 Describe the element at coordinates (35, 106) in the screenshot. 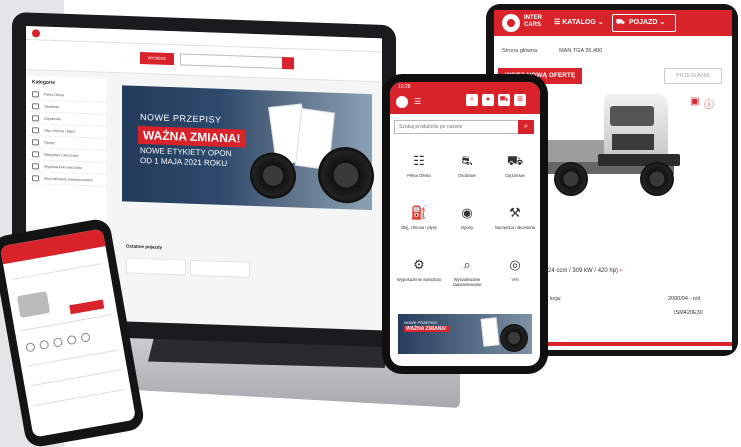

I see `car-icon` at that location.